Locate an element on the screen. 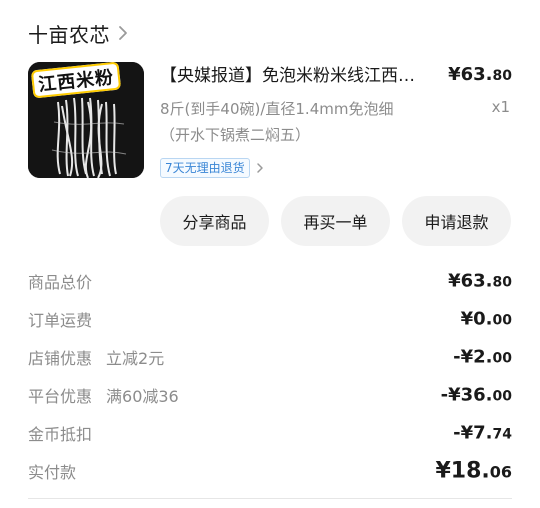  amount-main: ¥0. is located at coordinates (476, 319).